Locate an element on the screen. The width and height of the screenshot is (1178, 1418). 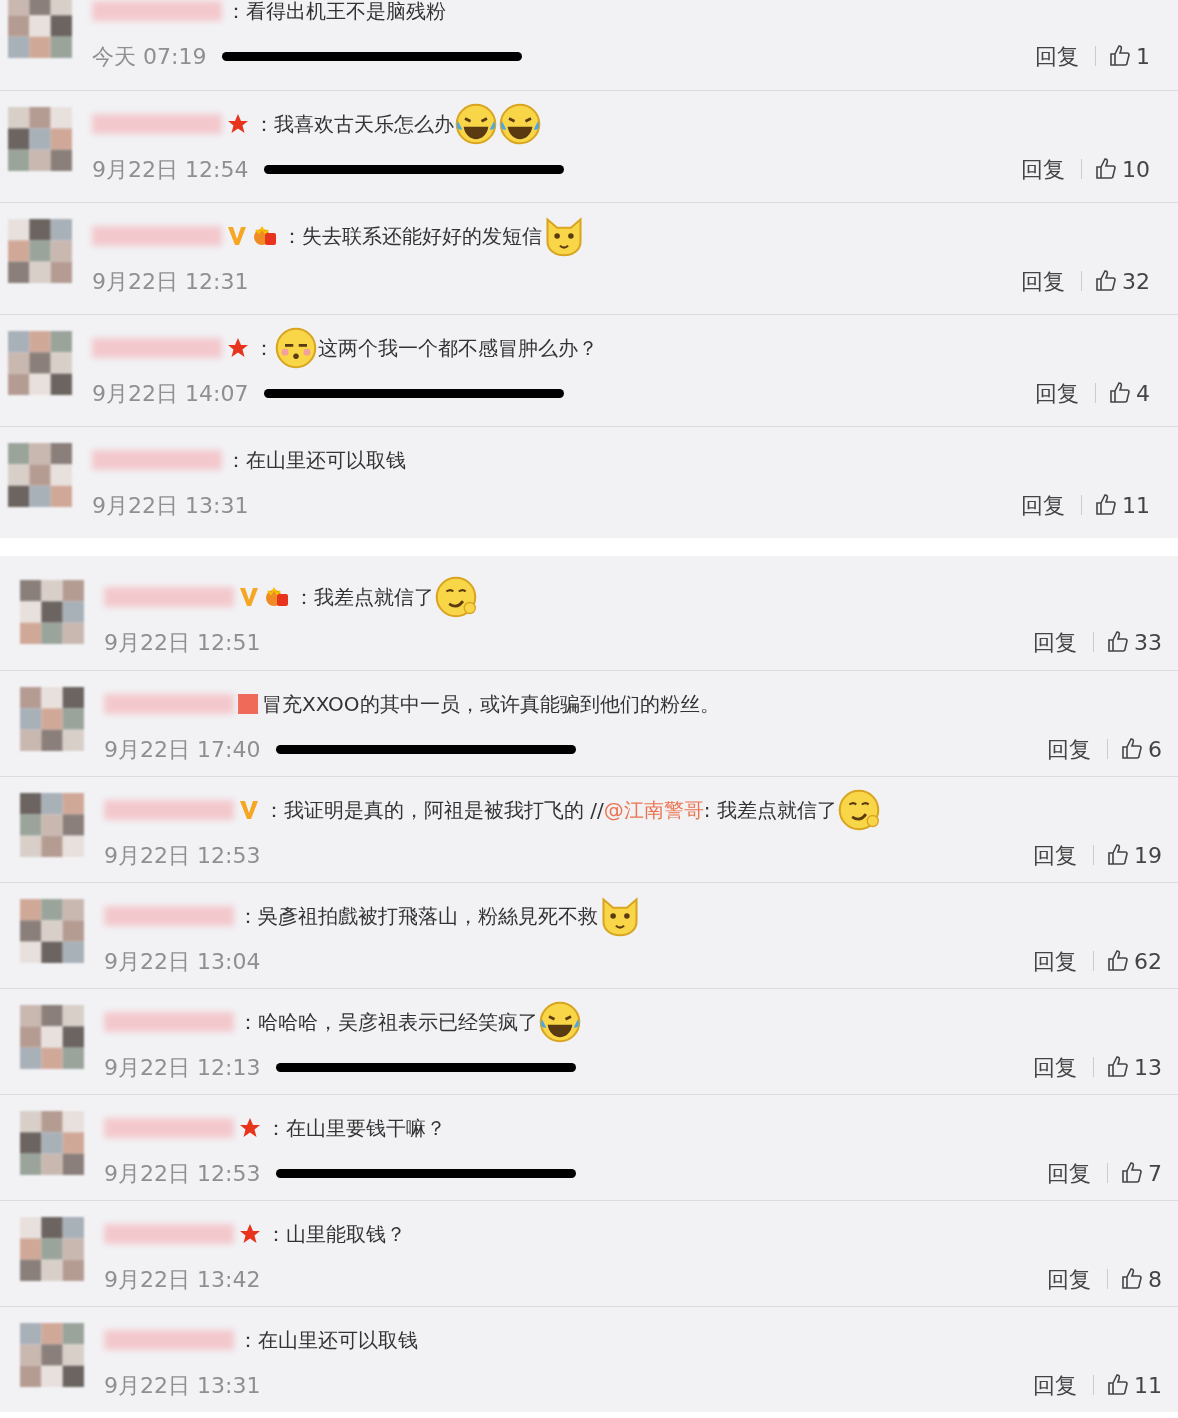
comment-text: ：我喜欢古天乐怎么办 is located at coordinates (354, 124).